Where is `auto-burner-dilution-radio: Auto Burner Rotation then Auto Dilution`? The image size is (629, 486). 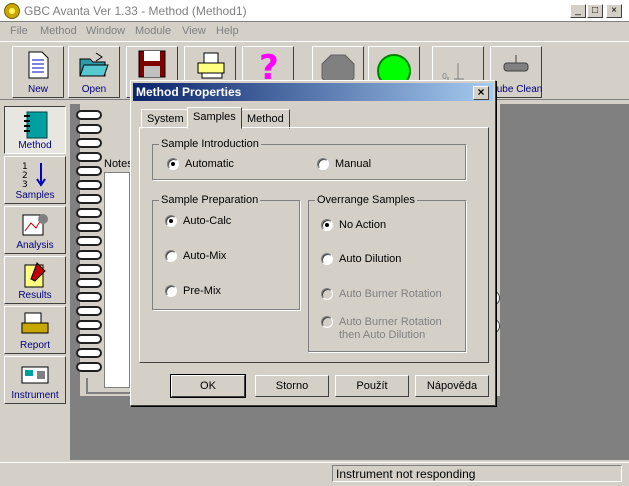 auto-burner-dilution-radio: Auto Burner Rotation then Auto Dilution is located at coordinates (381, 329).